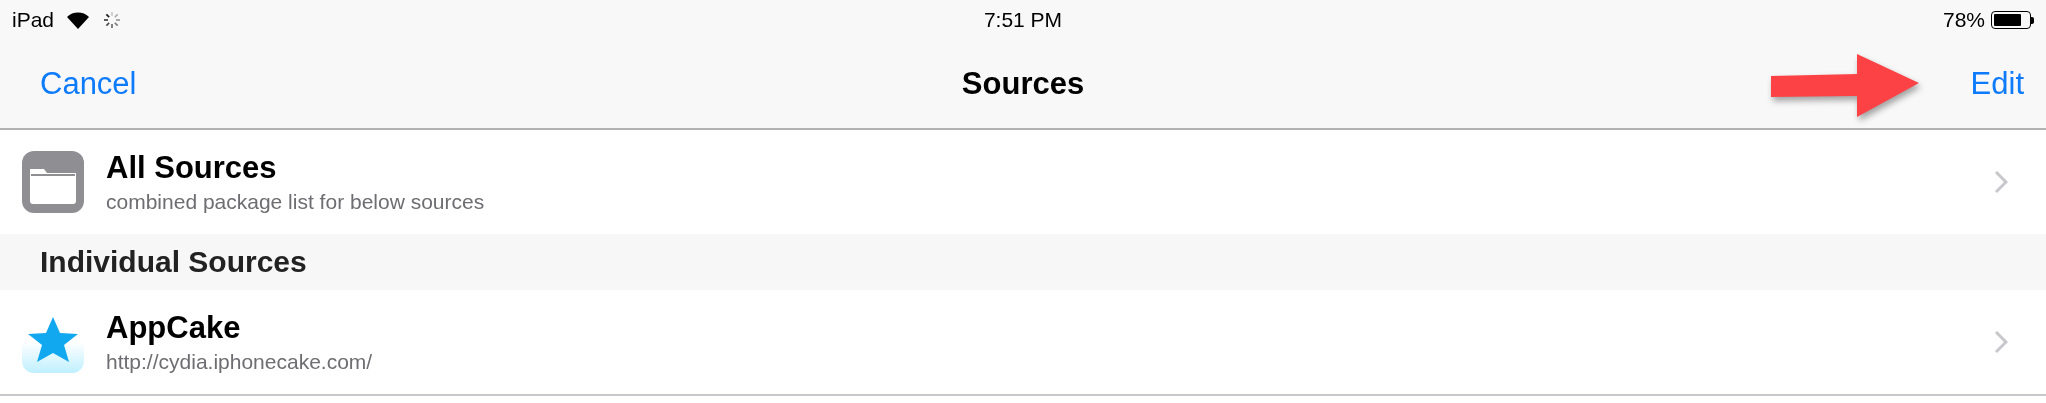  Describe the element at coordinates (53, 182) in the screenshot. I see `folder-icon` at that location.